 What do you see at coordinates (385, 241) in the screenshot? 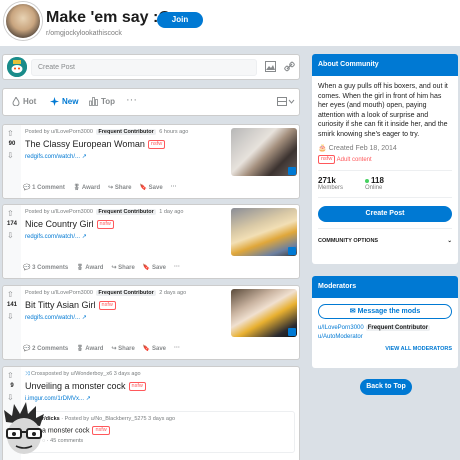
I see `community-options-toggle: COMMUNITY OPTIONS ⌄` at bounding box center [385, 241].